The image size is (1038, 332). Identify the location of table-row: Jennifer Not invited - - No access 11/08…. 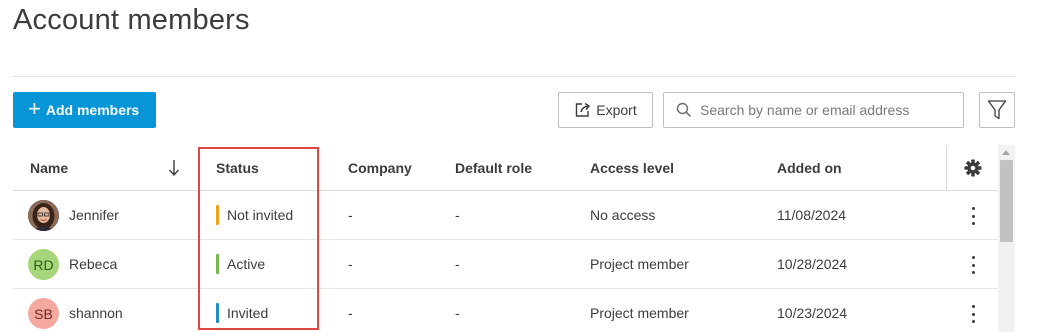
(505, 215).